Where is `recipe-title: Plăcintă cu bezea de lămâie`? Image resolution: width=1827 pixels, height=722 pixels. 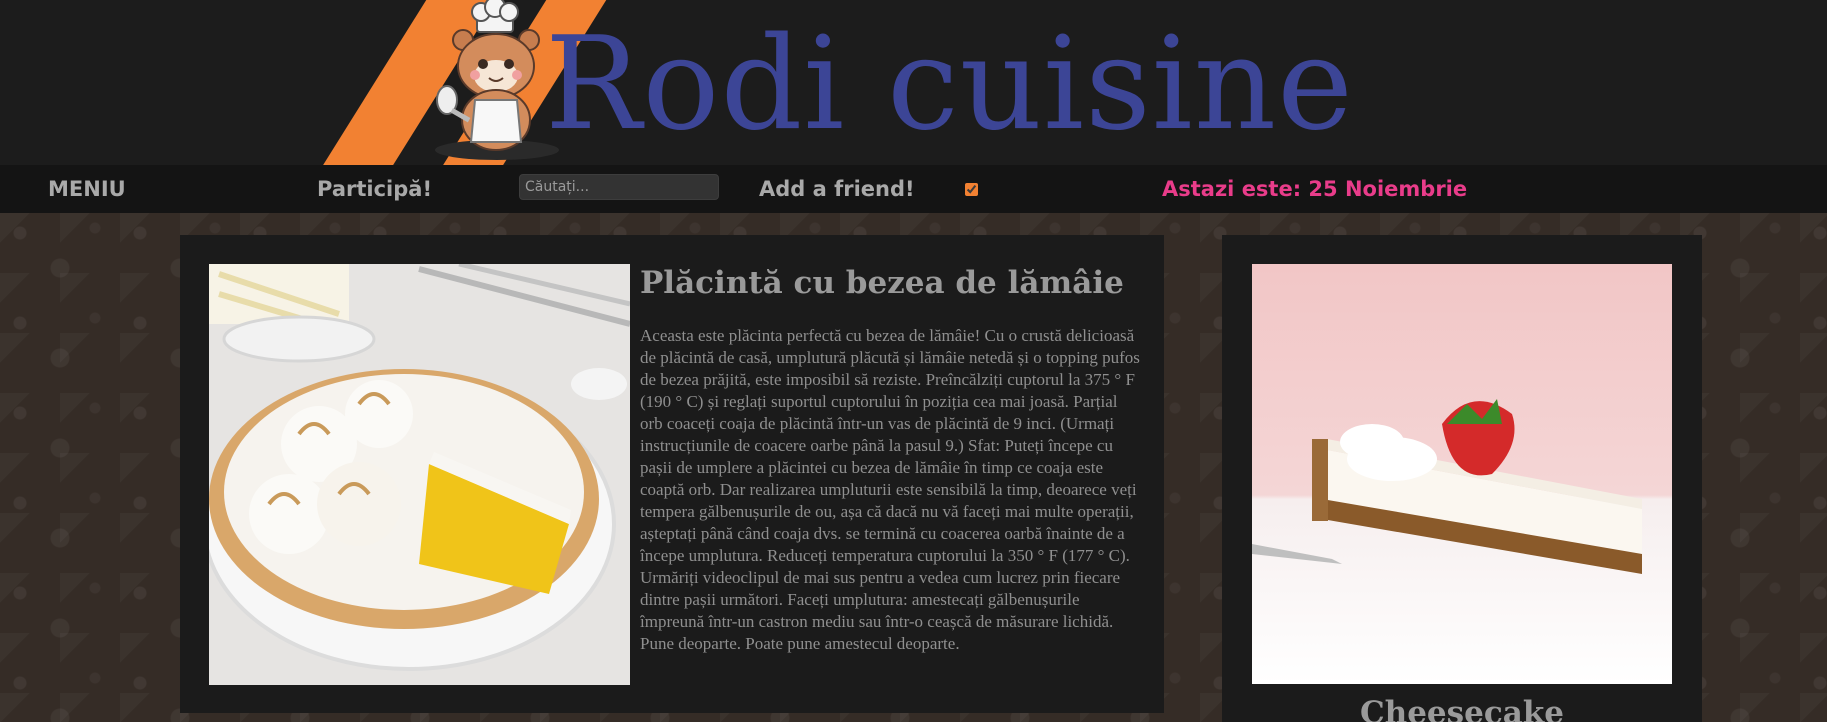 recipe-title: Plăcintă cu bezea de lămâie is located at coordinates (882, 283).